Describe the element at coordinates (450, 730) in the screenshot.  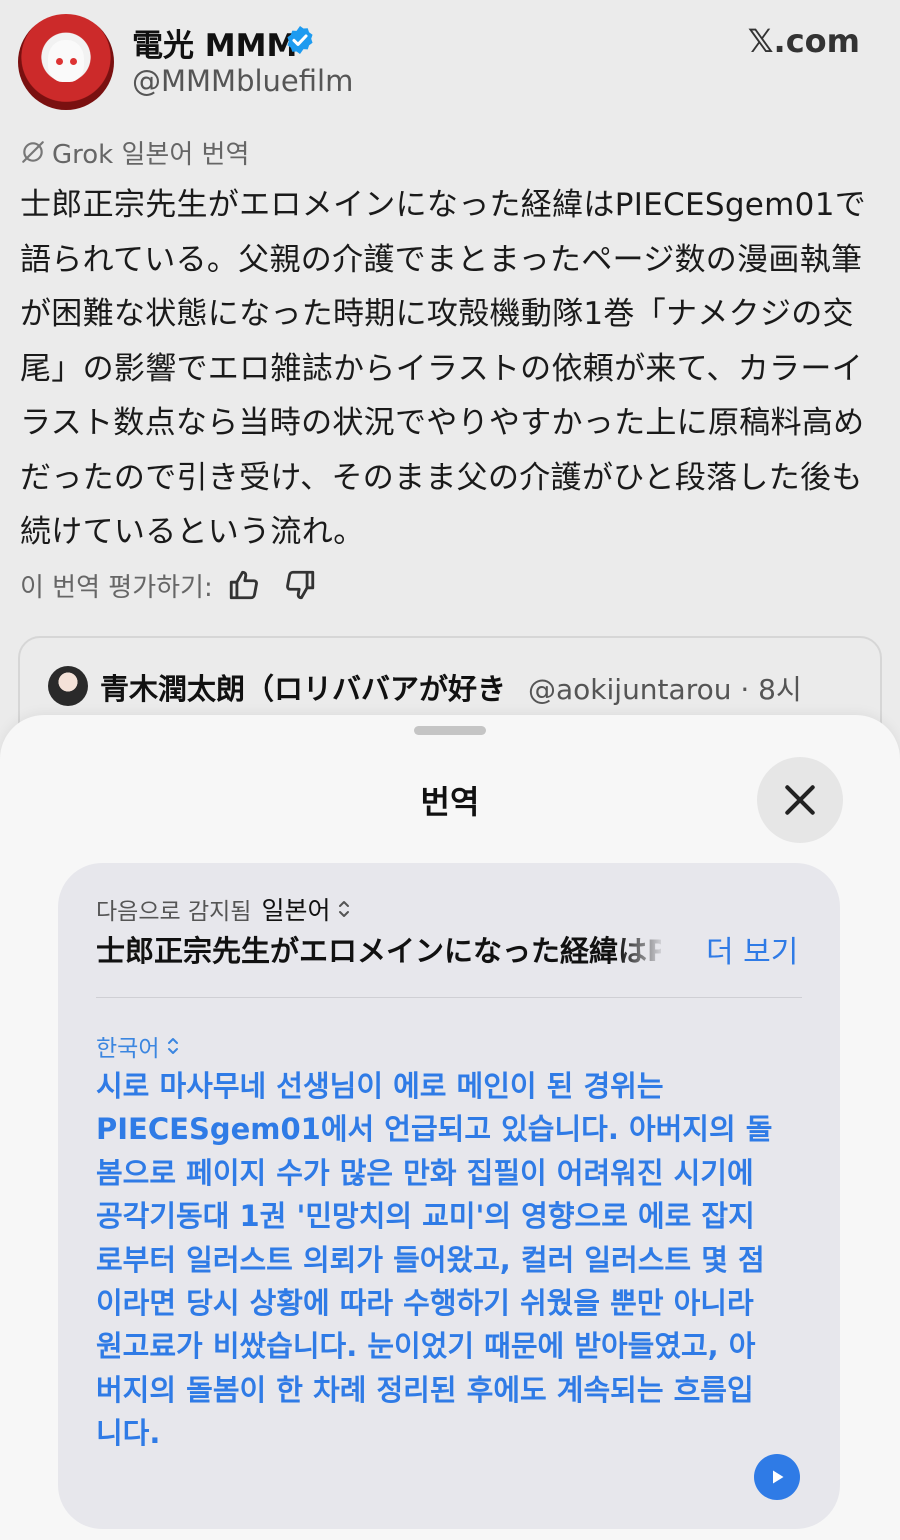
I see `sheet-grabber` at that location.